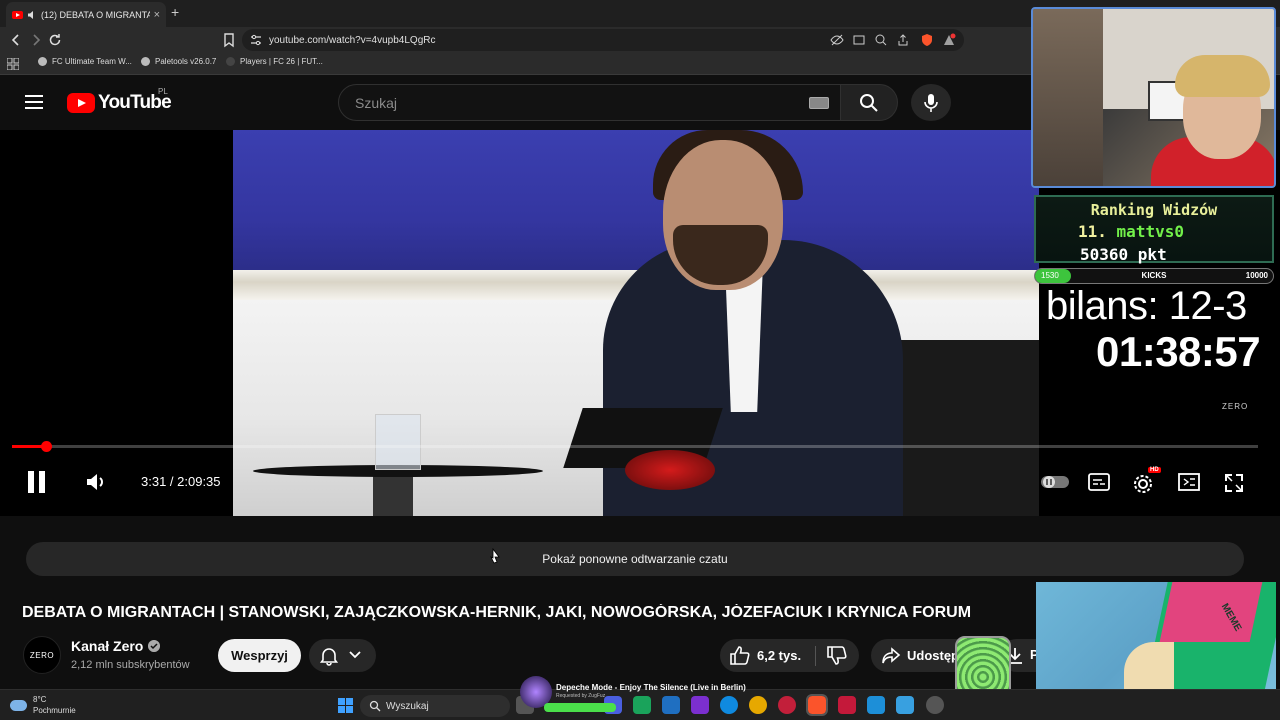 This screenshot has height=720, width=1280. What do you see at coordinates (157, 15) in the screenshot?
I see `tab-close-icon: ×` at bounding box center [157, 15].